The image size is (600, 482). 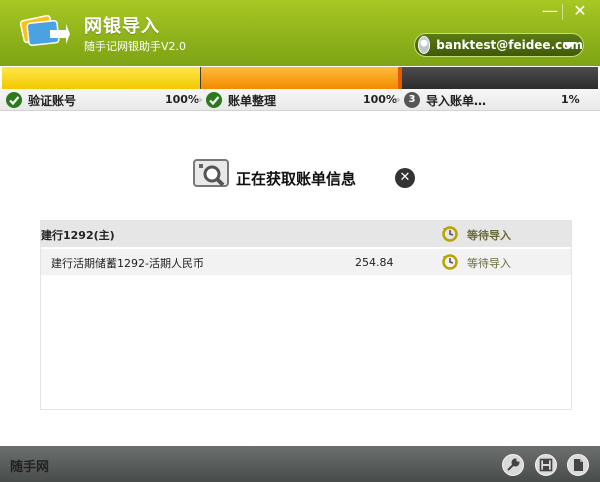 What do you see at coordinates (306, 262) in the screenshot?
I see `table-row: 建行活期储蓄1292-活期人民币 254.84 等待导入` at bounding box center [306, 262].